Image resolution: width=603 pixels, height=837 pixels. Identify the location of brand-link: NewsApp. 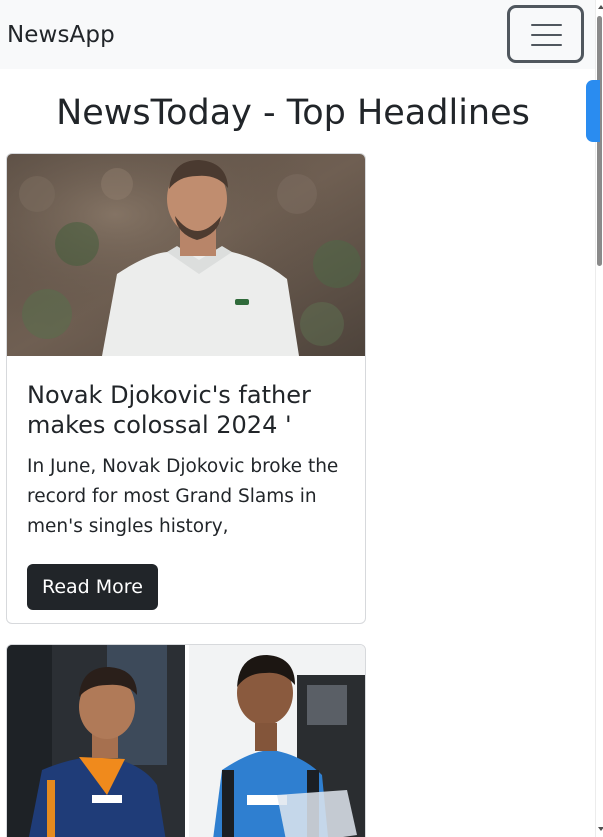
(61, 35).